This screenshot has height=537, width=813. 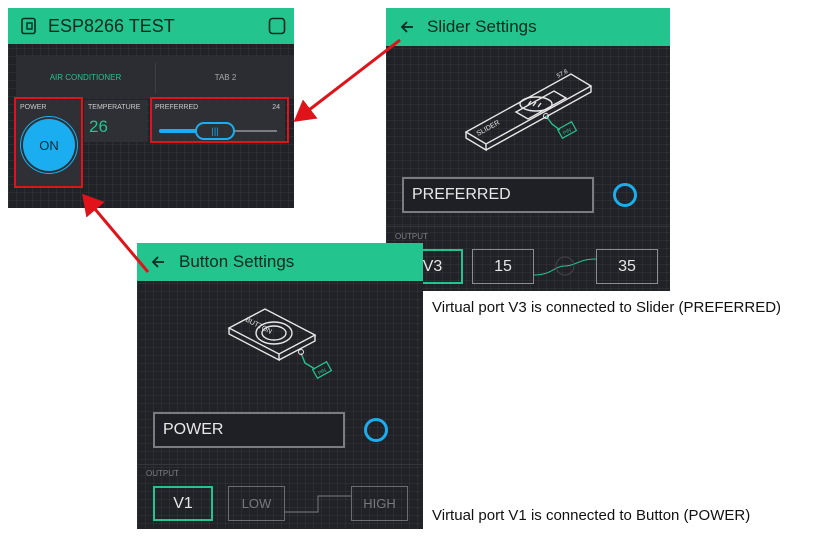 What do you see at coordinates (29, 26) in the screenshot?
I see `device-icon` at bounding box center [29, 26].